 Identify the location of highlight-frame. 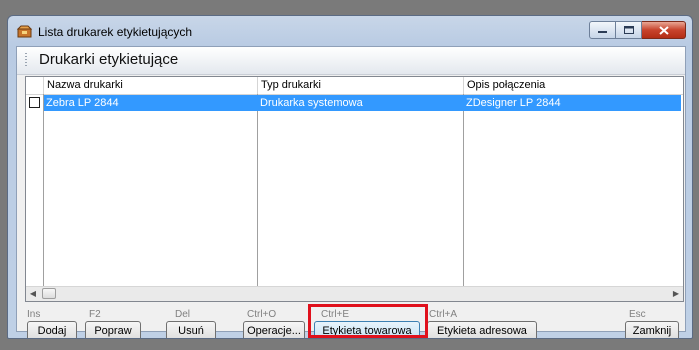
(368, 321).